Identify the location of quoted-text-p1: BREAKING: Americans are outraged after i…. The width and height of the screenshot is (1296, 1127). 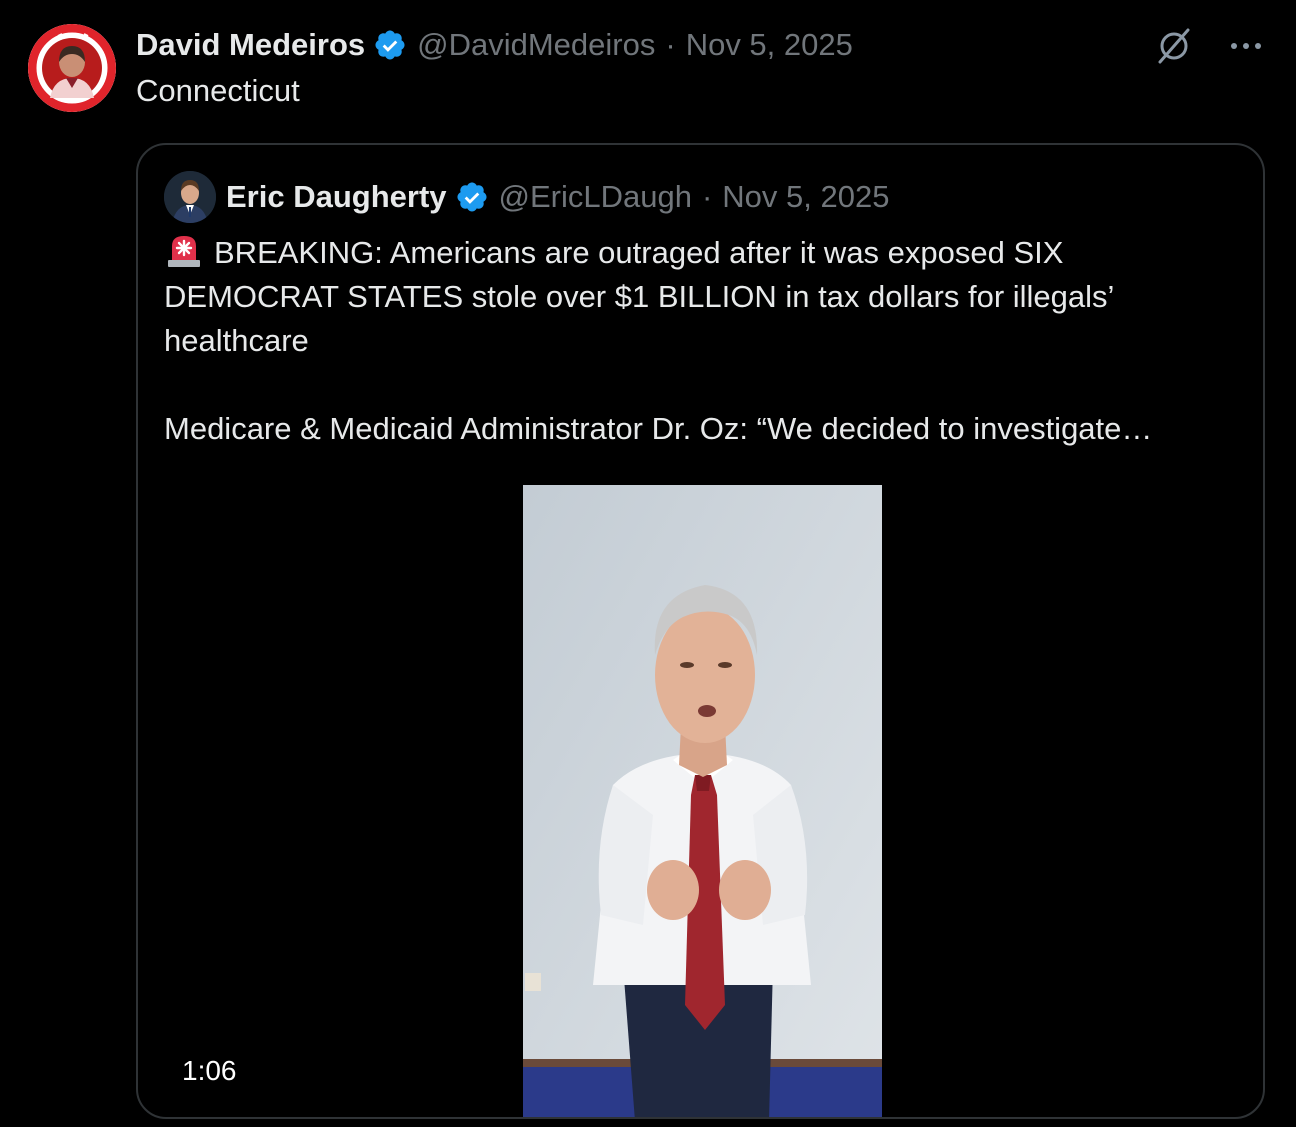
(639, 296).